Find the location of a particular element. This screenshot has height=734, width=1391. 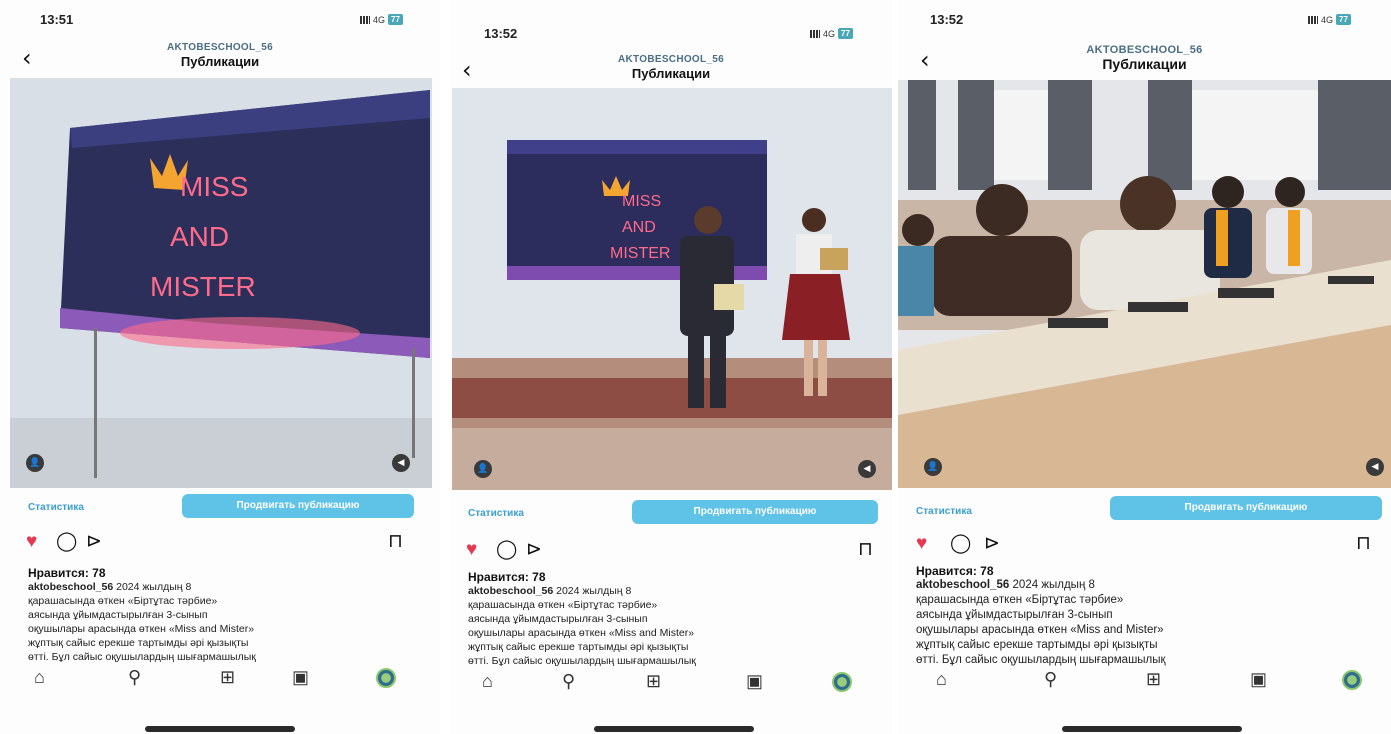

screen-text-mister: MISTER is located at coordinates (640, 253).